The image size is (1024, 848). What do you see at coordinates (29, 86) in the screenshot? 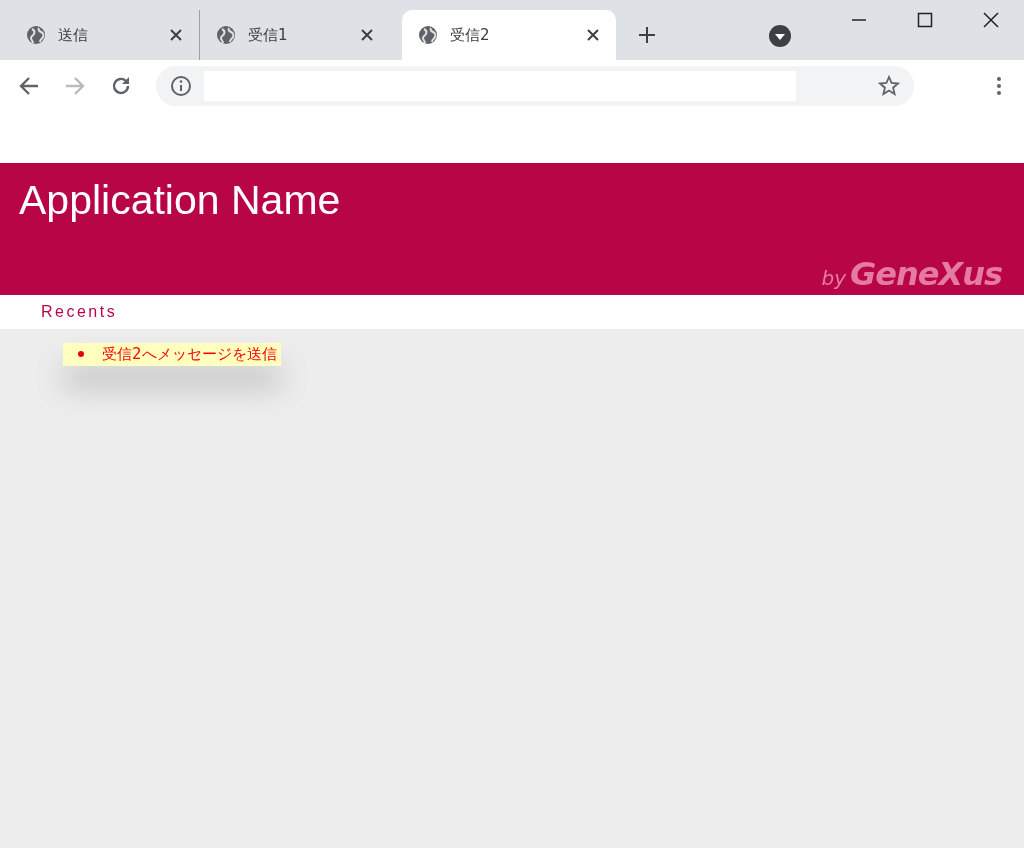
I see `back-arrow-icon` at bounding box center [29, 86].